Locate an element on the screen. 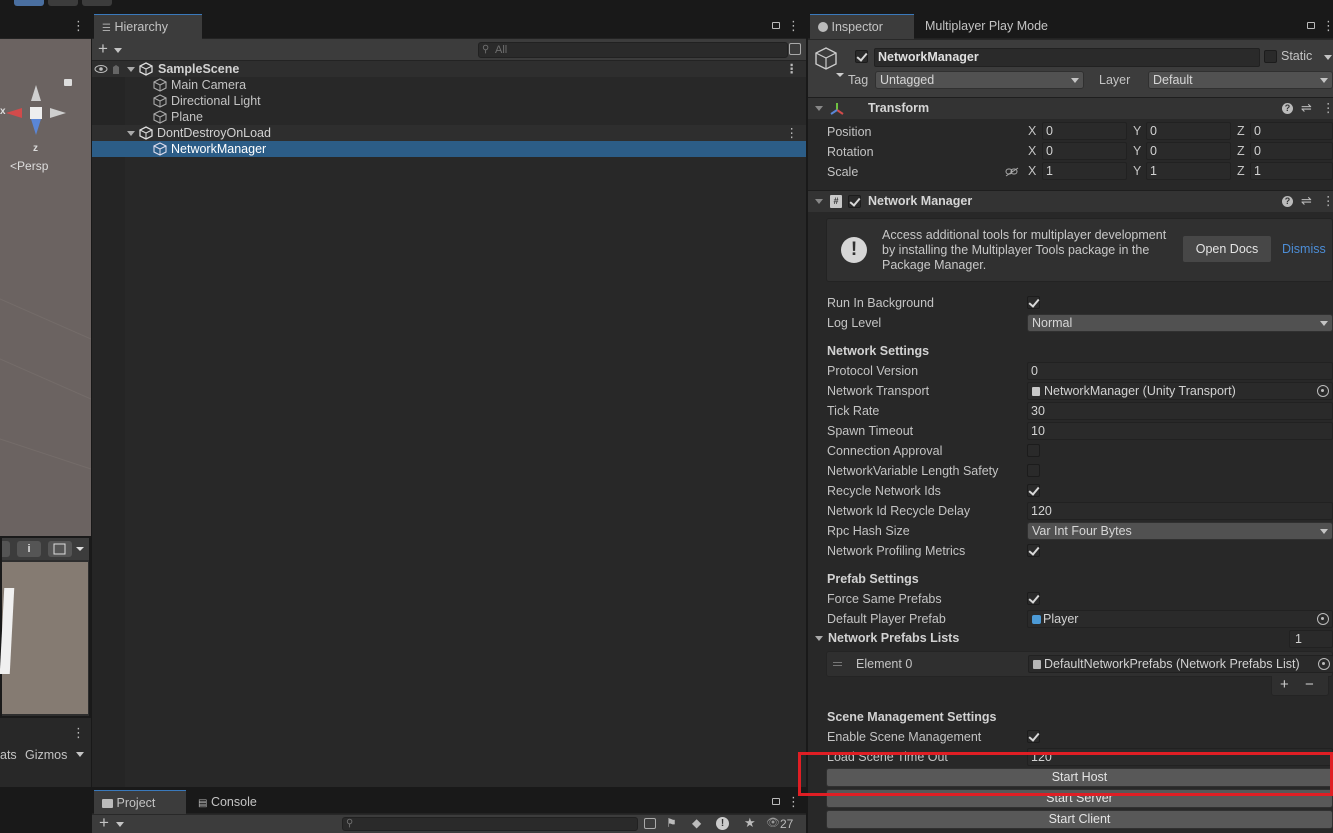  list-remove-button: − is located at coordinates (1309, 684).